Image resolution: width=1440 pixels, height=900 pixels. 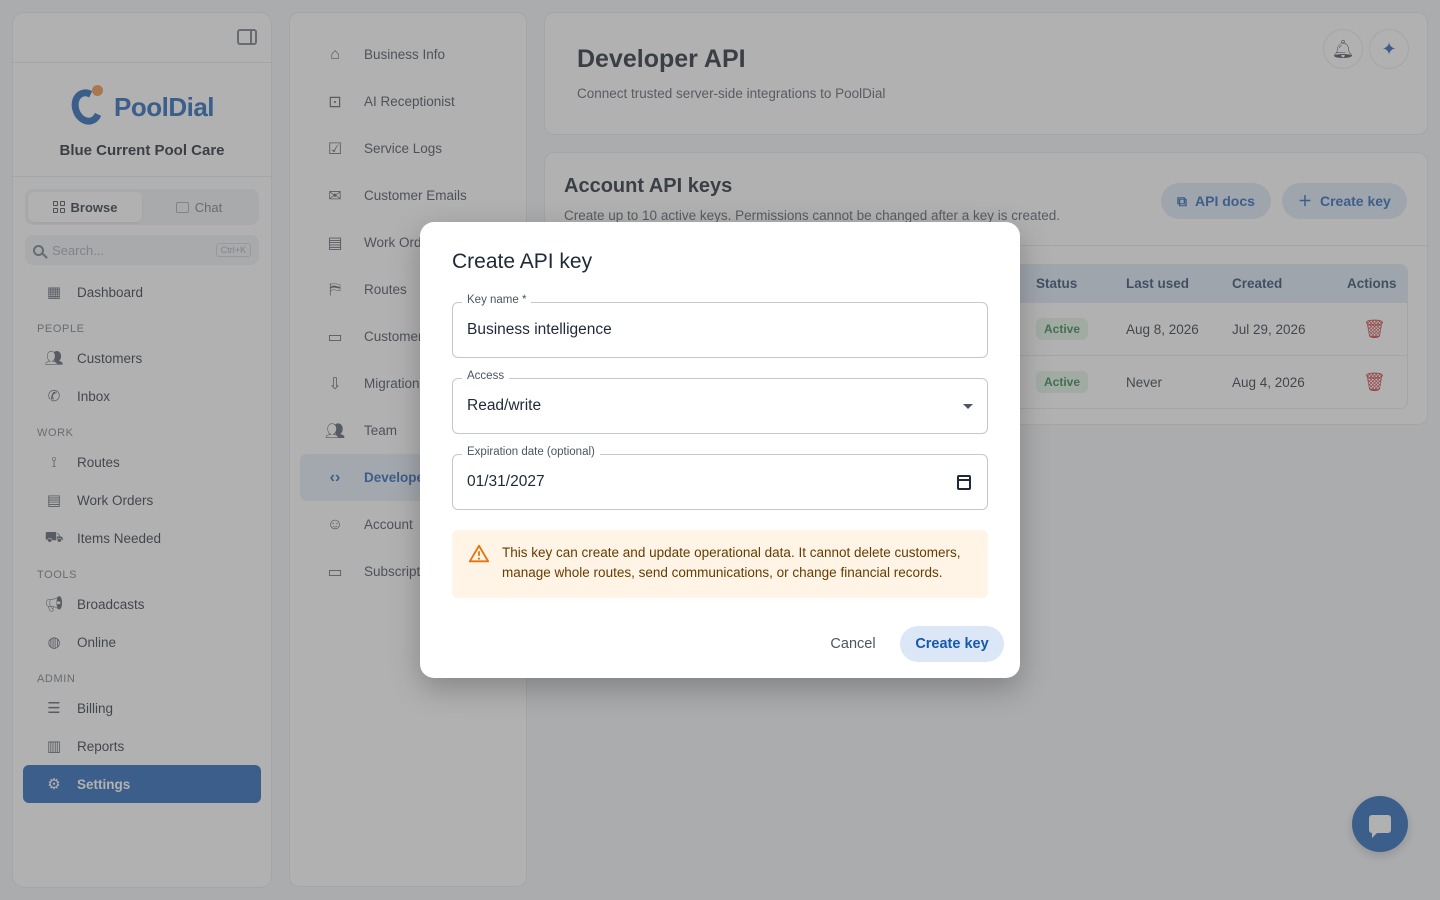 What do you see at coordinates (479, 553) in the screenshot?
I see `warning-icon` at bounding box center [479, 553].